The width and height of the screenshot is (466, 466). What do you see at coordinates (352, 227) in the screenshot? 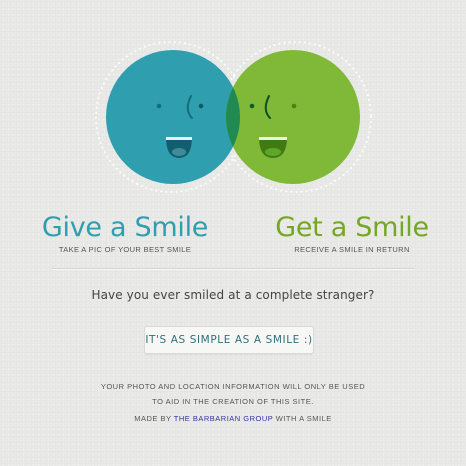
I see `get-title: Get a Smile` at bounding box center [352, 227].